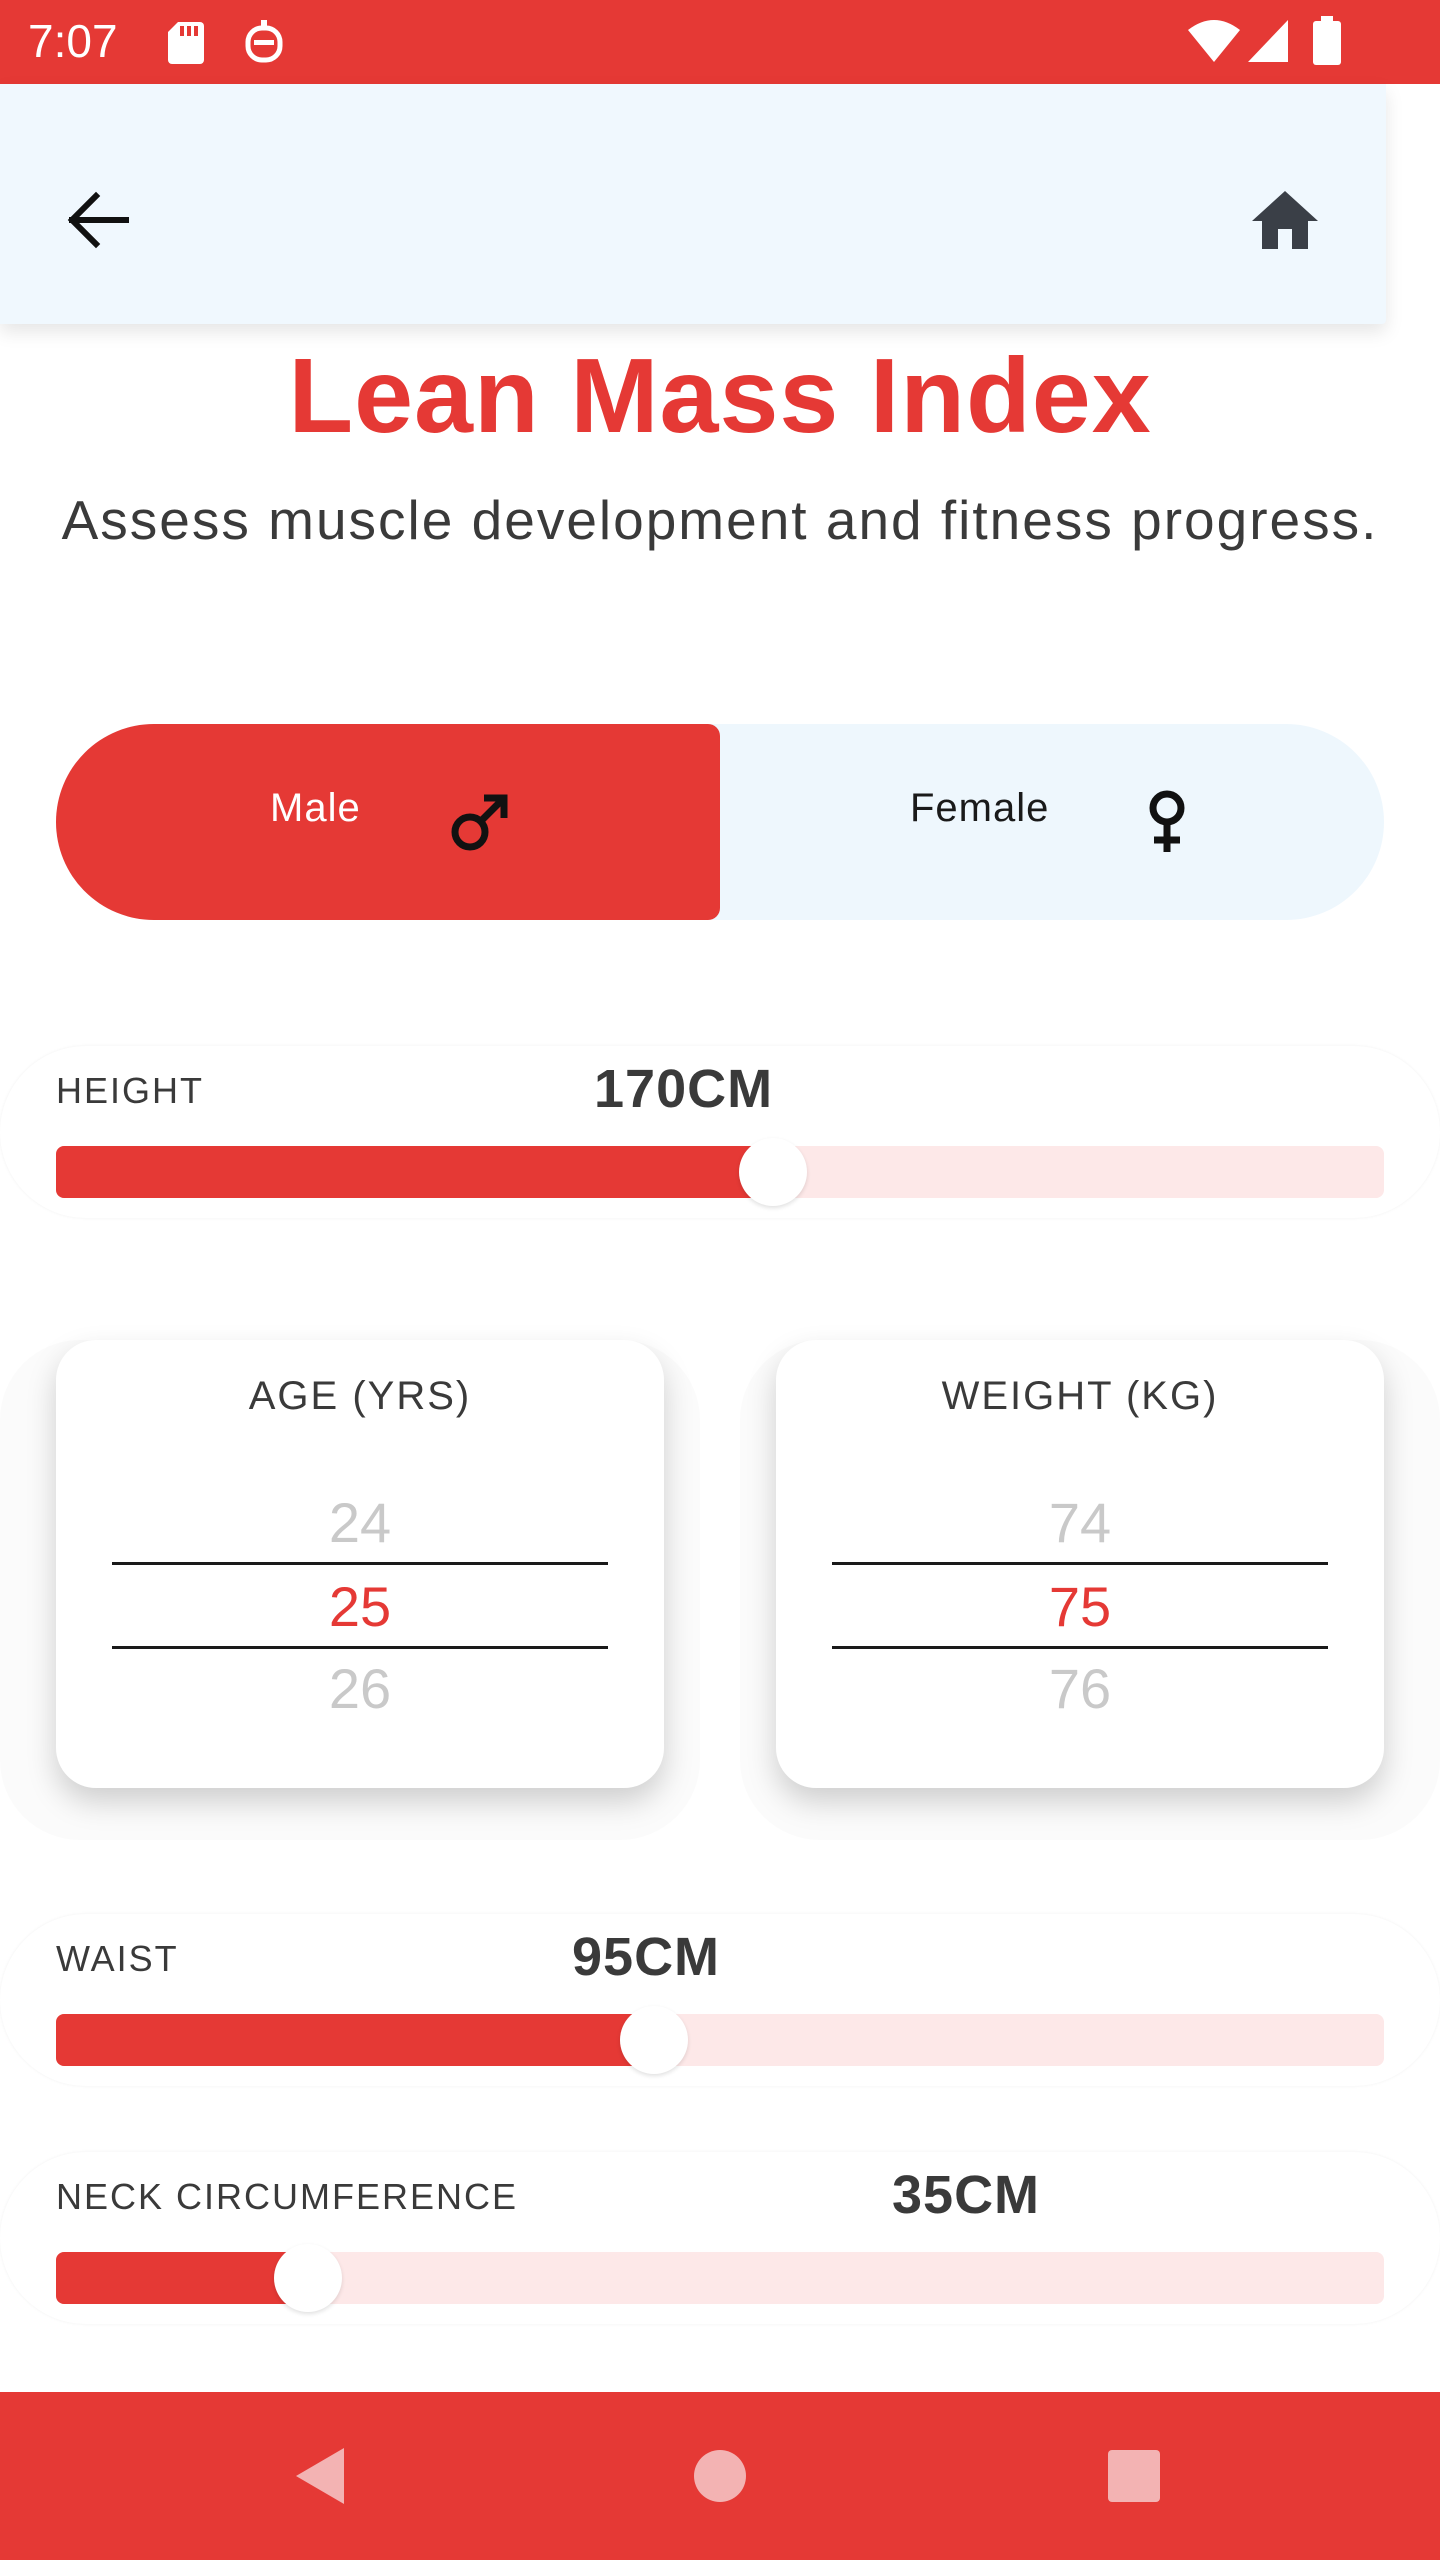 The image size is (1440, 2560). I want to click on page-title: Lean Mass Index, so click(720, 396).